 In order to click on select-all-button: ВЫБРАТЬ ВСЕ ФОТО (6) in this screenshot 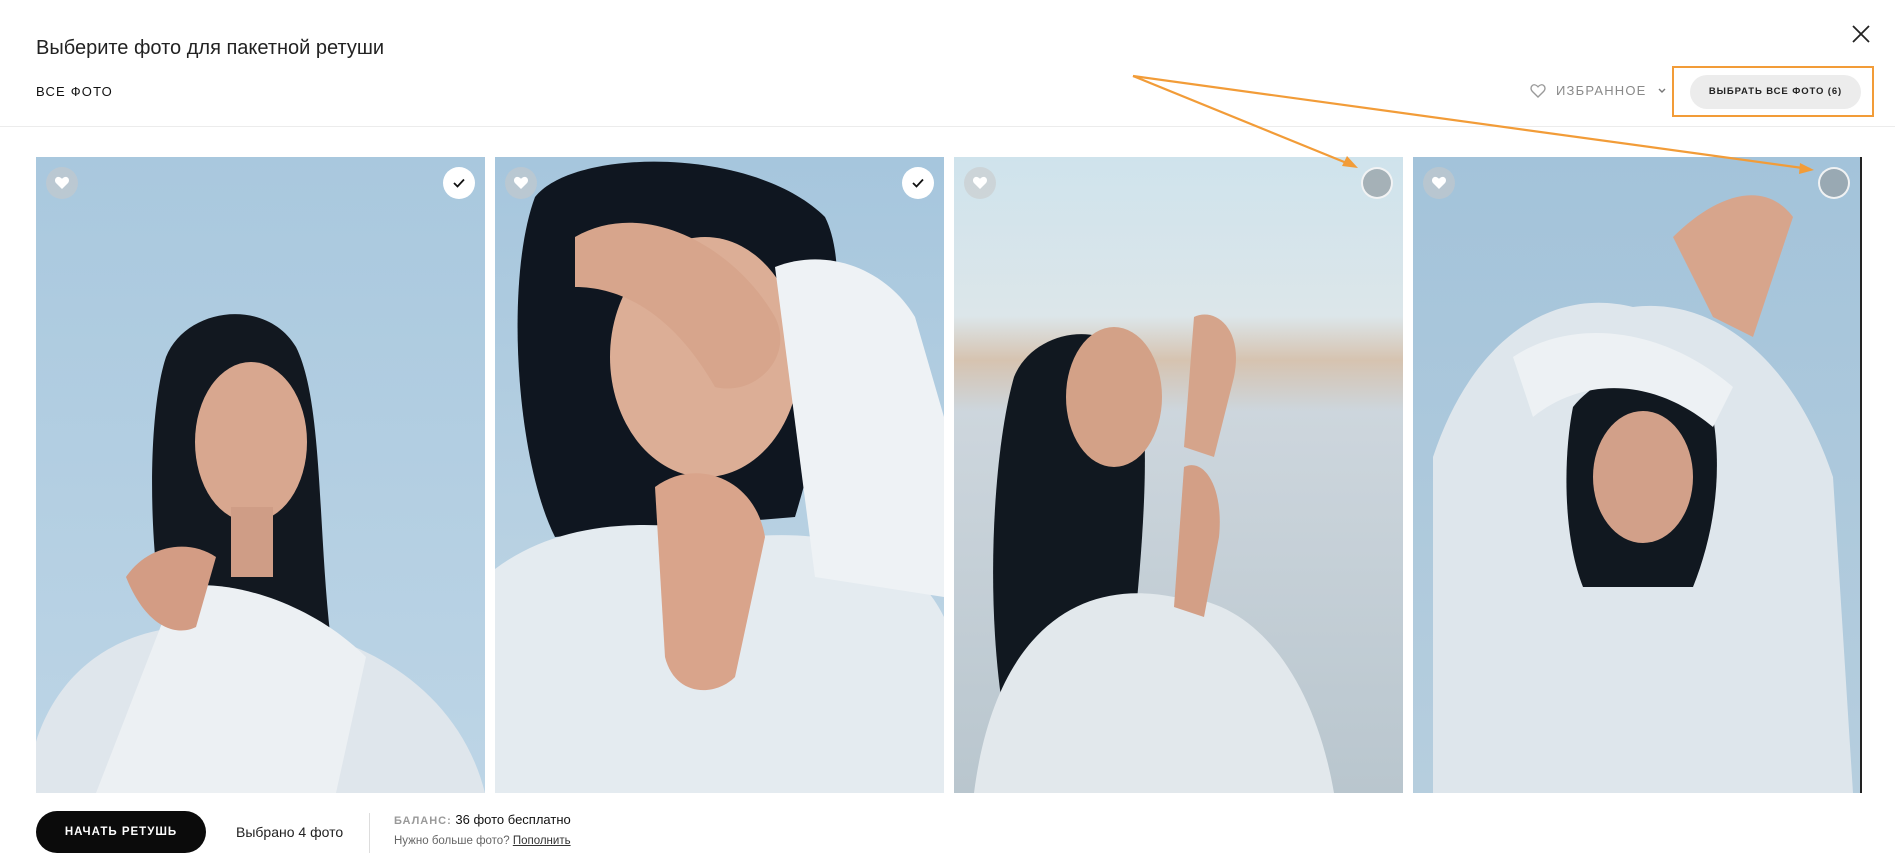, I will do `click(1775, 92)`.